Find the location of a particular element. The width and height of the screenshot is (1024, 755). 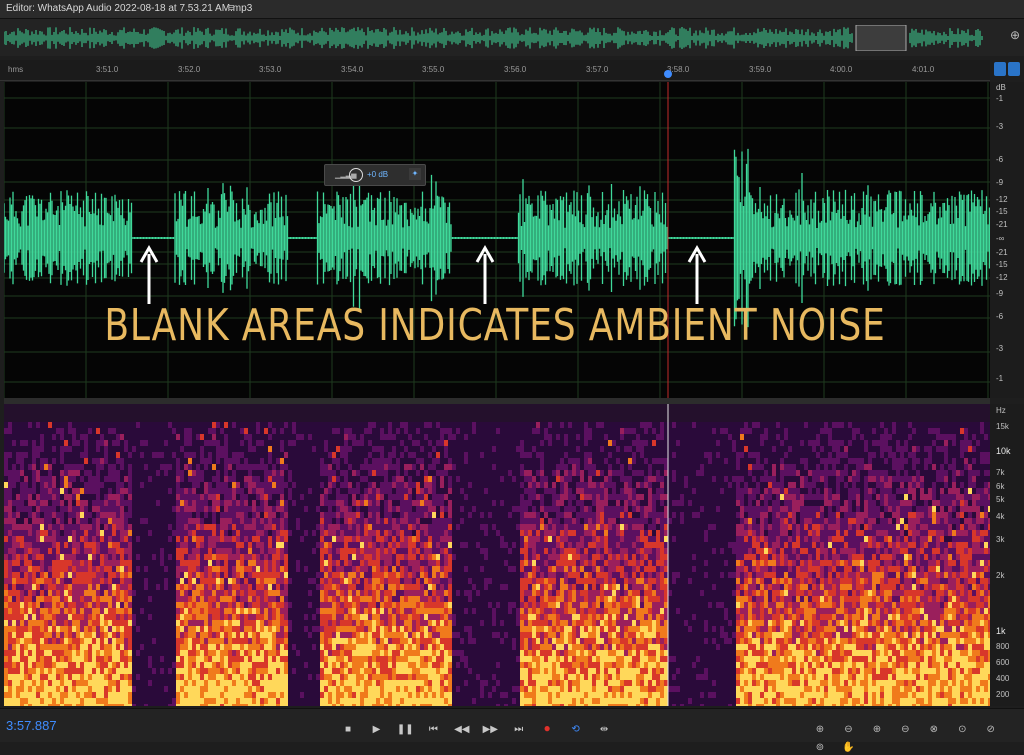

hz-label: 600 is located at coordinates (1002, 662).